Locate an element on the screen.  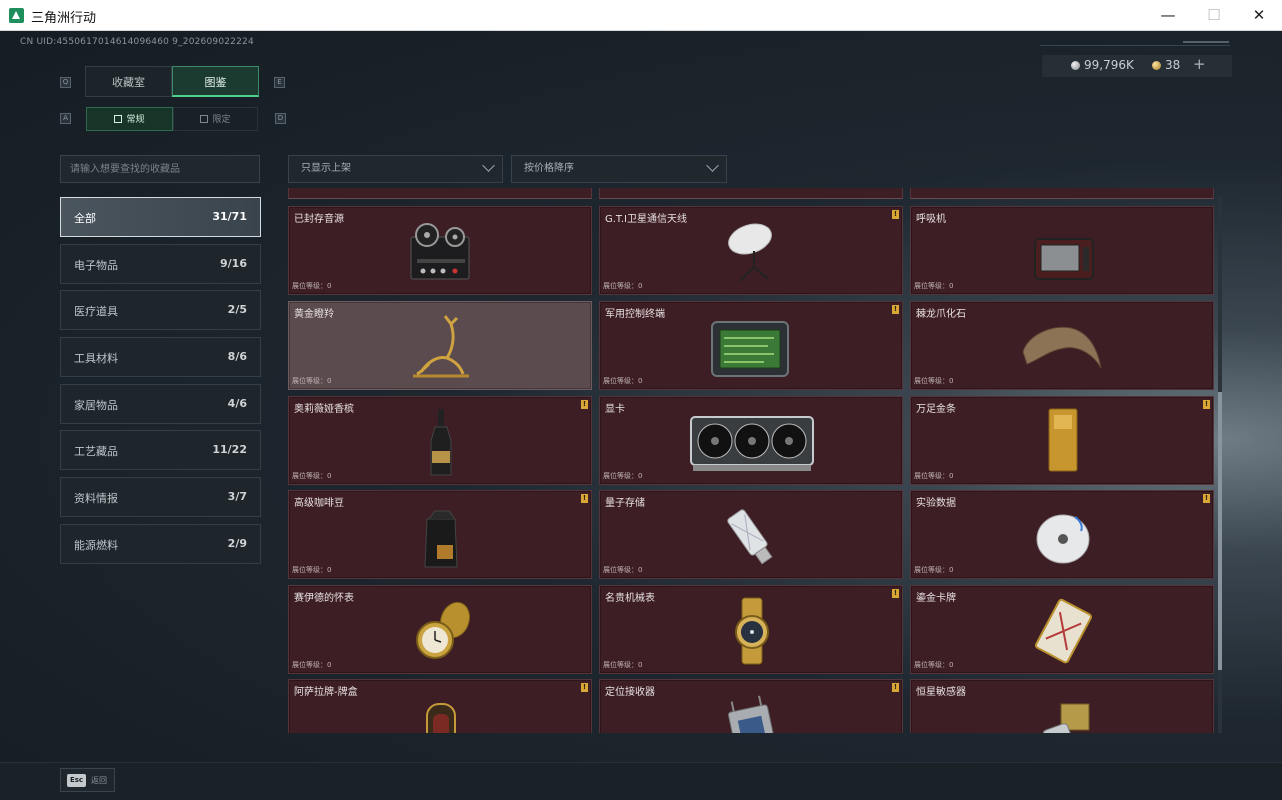
item-card-card-box: 阿萨拉牌-牌盒 ! 展位等级：0 is located at coordinates (440, 706).